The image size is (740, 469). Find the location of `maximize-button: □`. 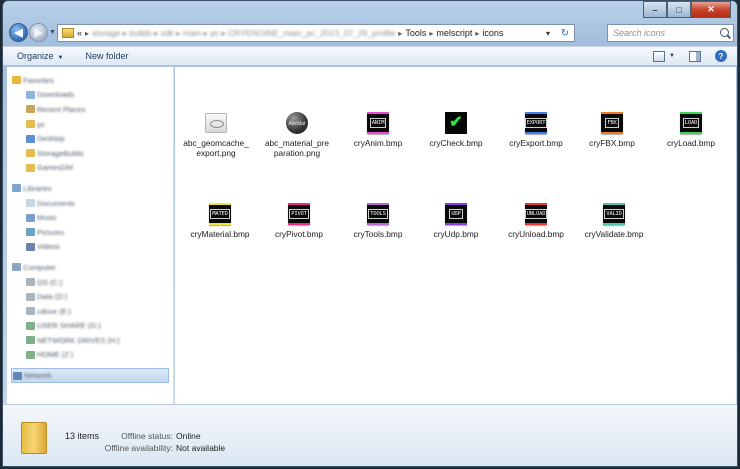

maximize-button: □ is located at coordinates (679, 9).